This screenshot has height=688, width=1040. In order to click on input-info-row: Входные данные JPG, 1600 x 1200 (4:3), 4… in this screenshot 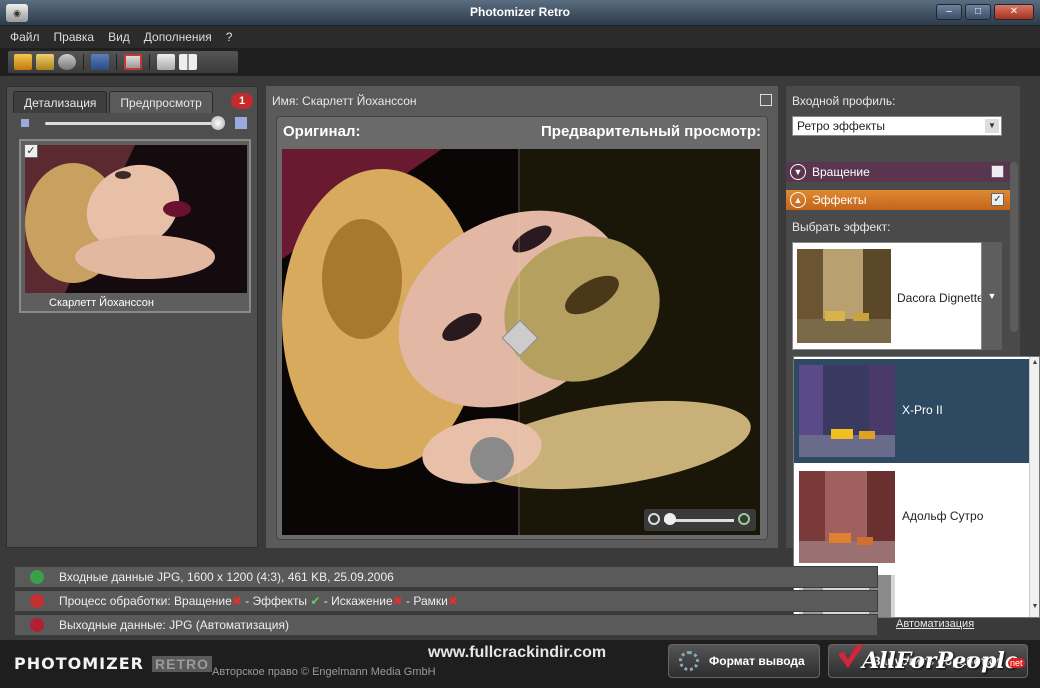, I will do `click(446, 577)`.